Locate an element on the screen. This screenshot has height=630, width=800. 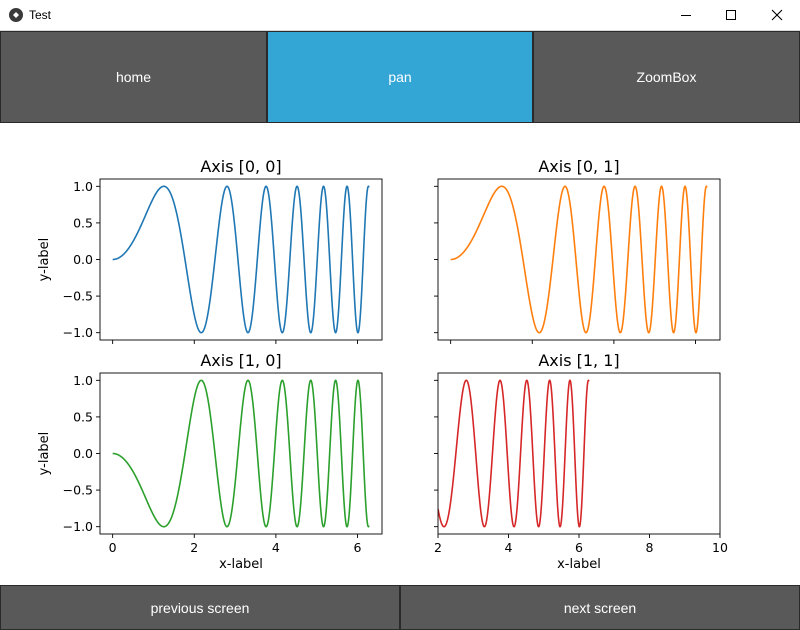
next-screen-button: next screen is located at coordinates (600, 607).